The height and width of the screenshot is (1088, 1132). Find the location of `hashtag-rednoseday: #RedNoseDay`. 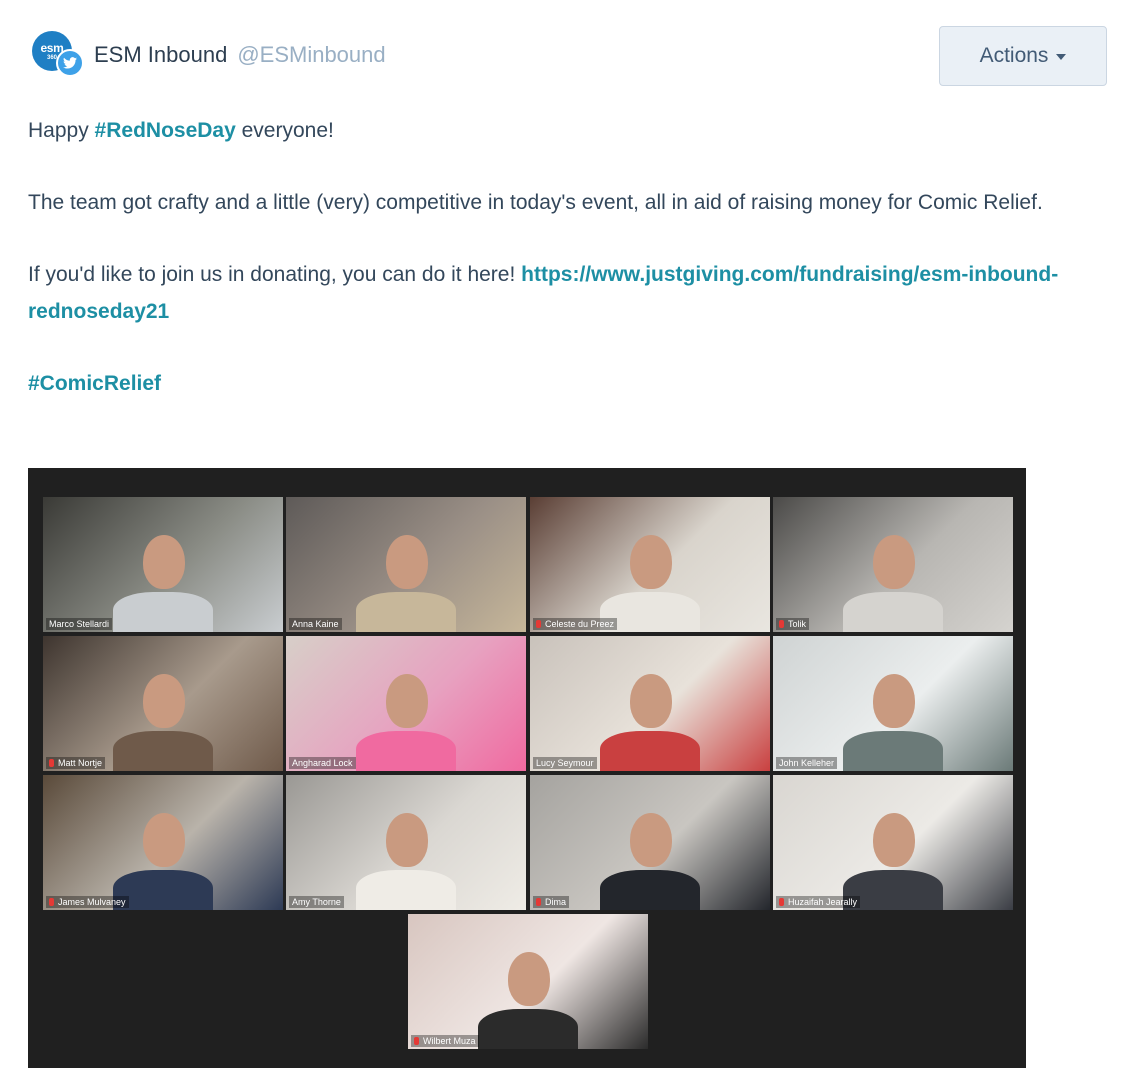

hashtag-rednoseday: #RedNoseDay is located at coordinates (165, 130).